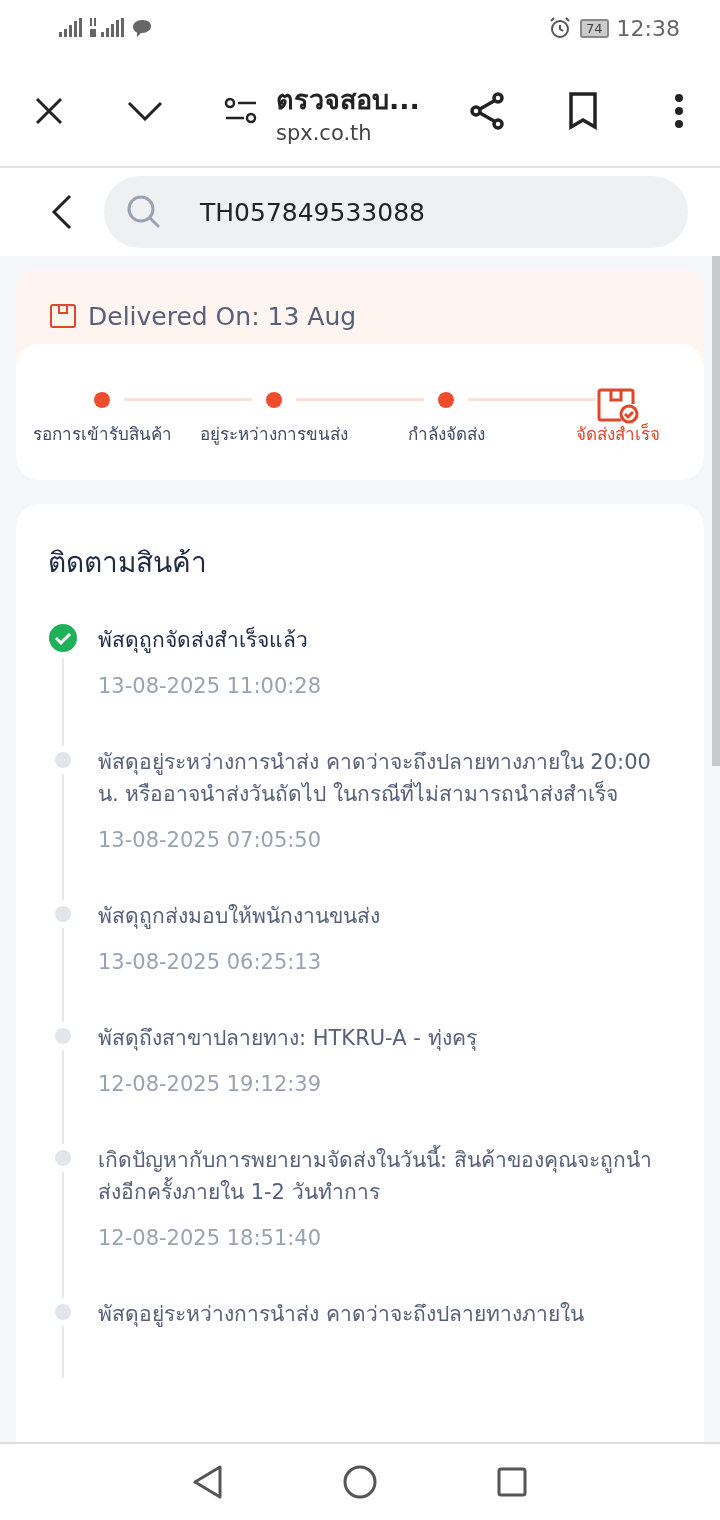 This screenshot has width=720, height=1520. Describe the element at coordinates (142, 28) in the screenshot. I see `chat-icon` at that location.